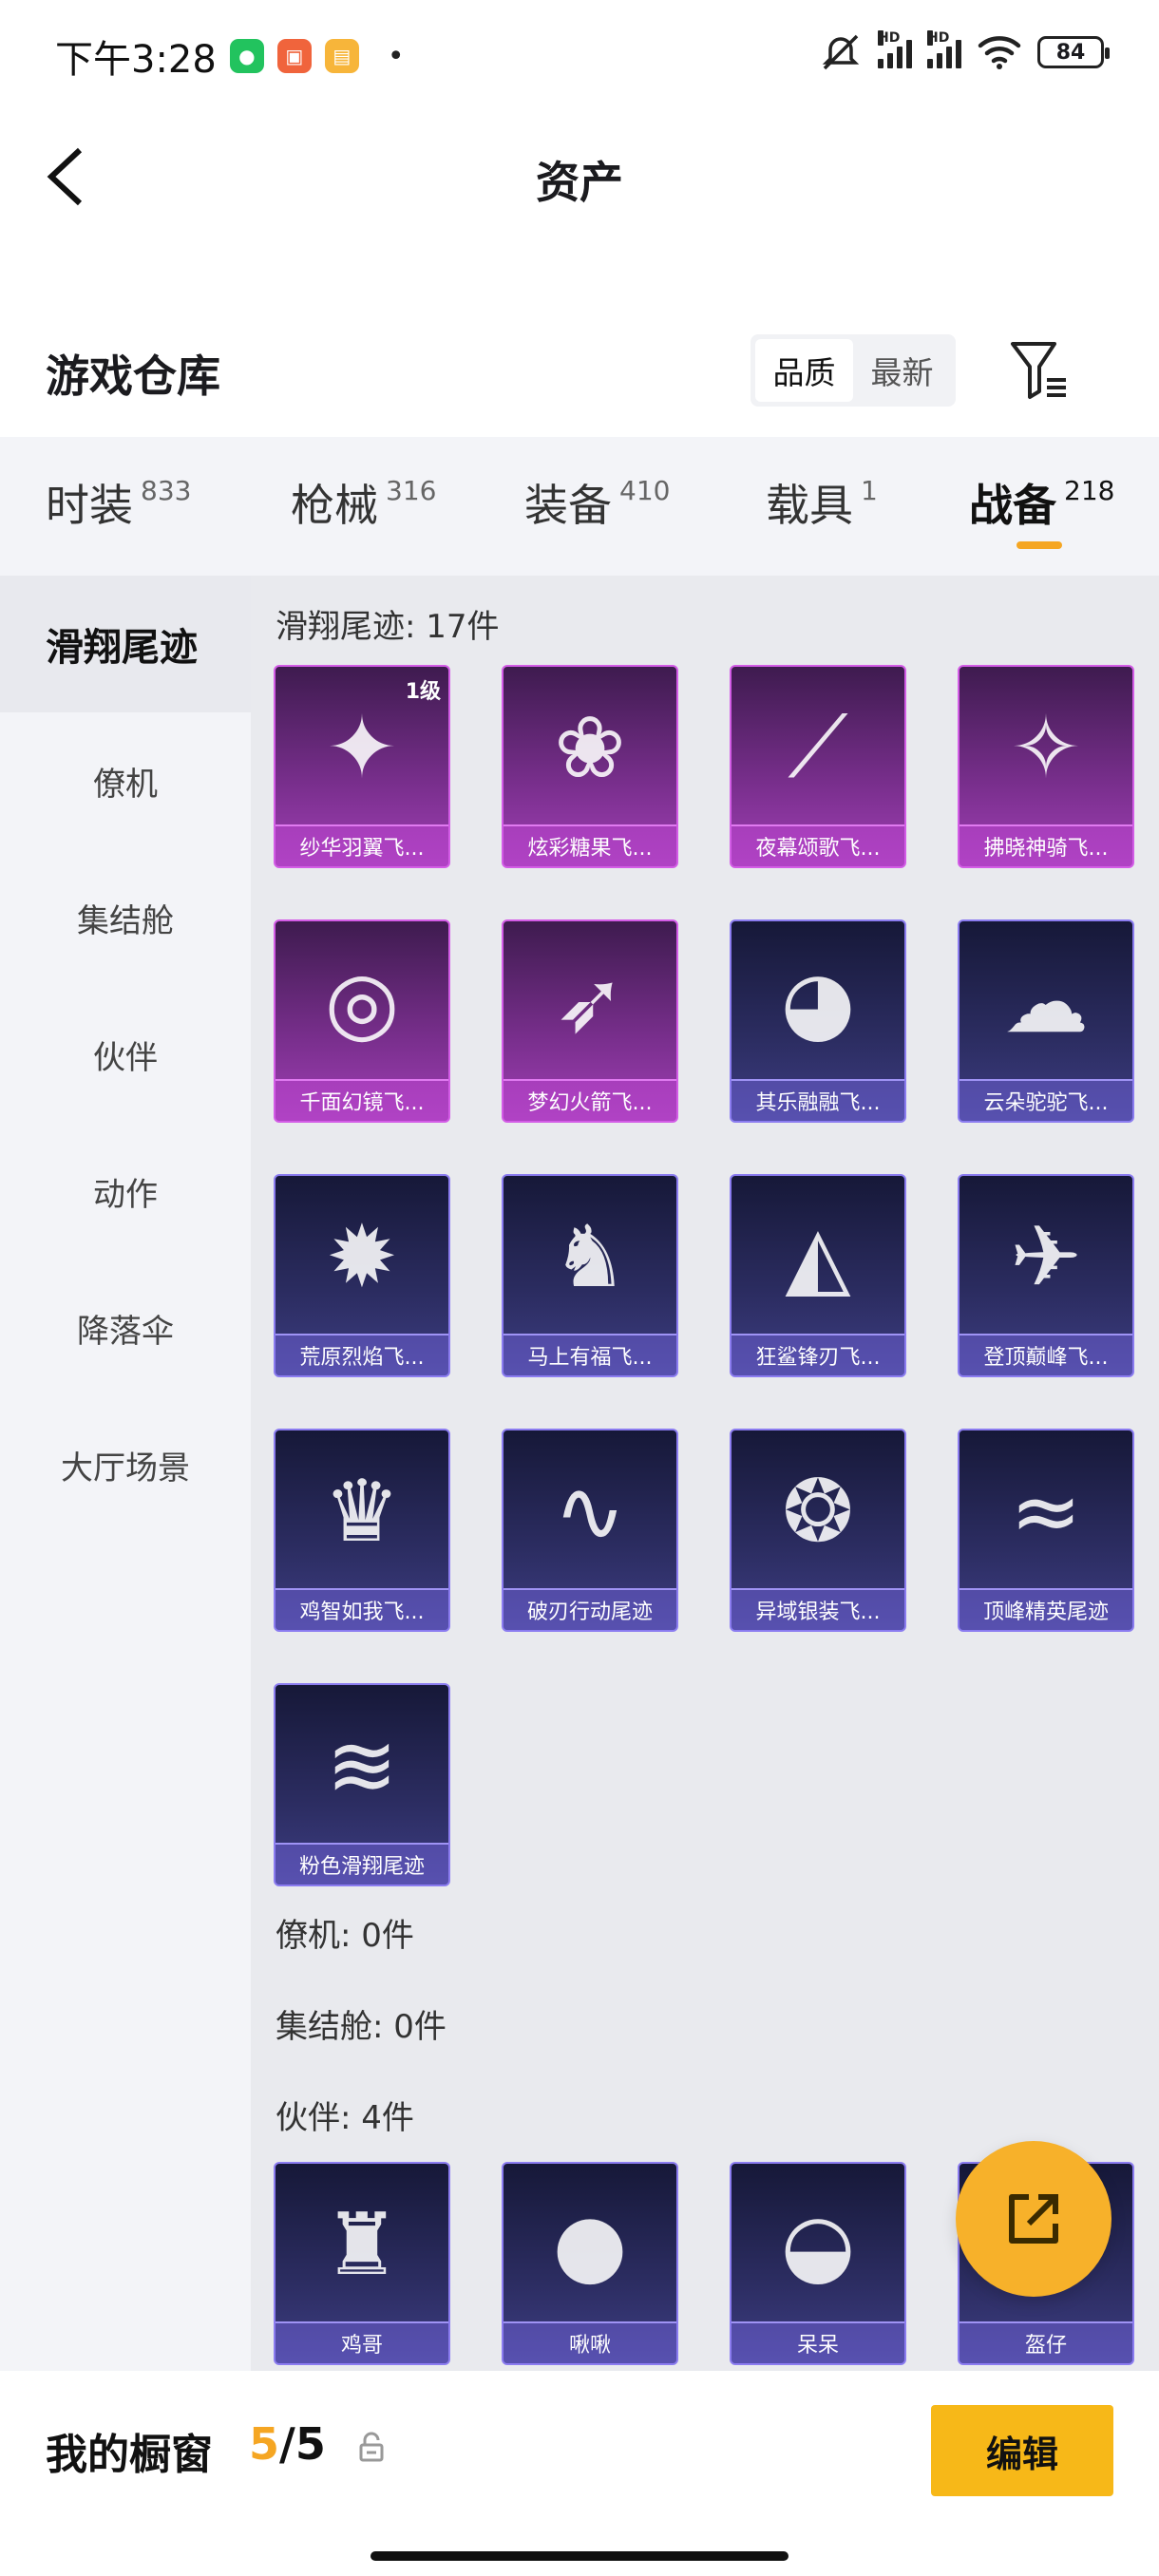 This screenshot has width=1159, height=2576. I want to click on item-name: 粉色滑翔尾迹, so click(362, 1864).